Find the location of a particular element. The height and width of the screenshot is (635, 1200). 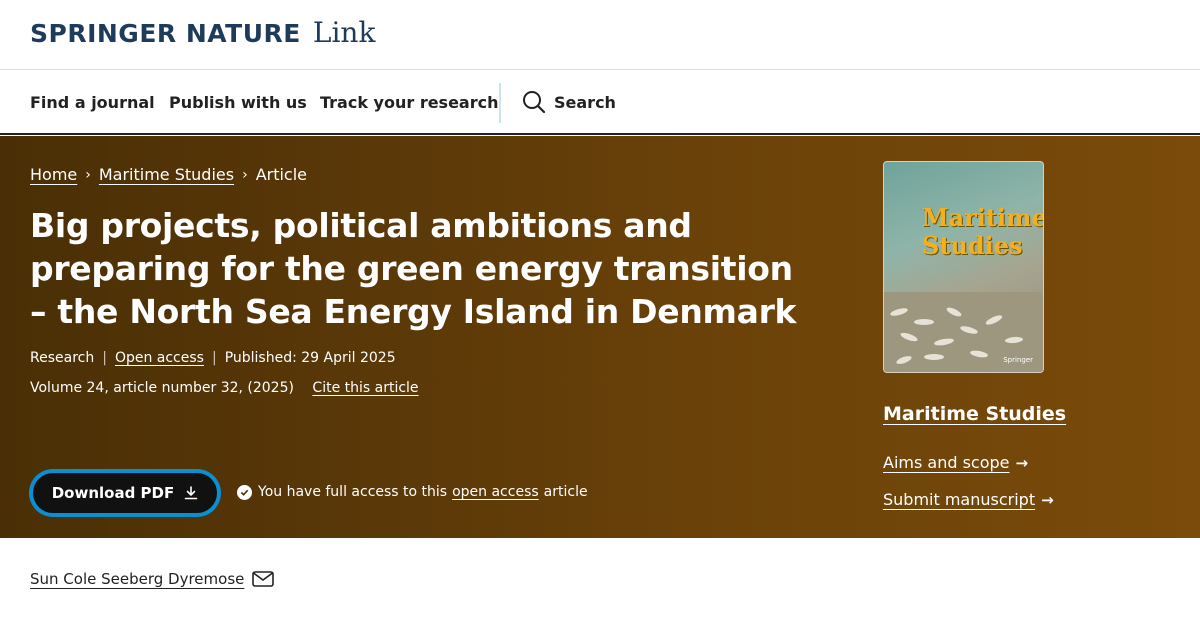

email-icon is located at coordinates (263, 579).